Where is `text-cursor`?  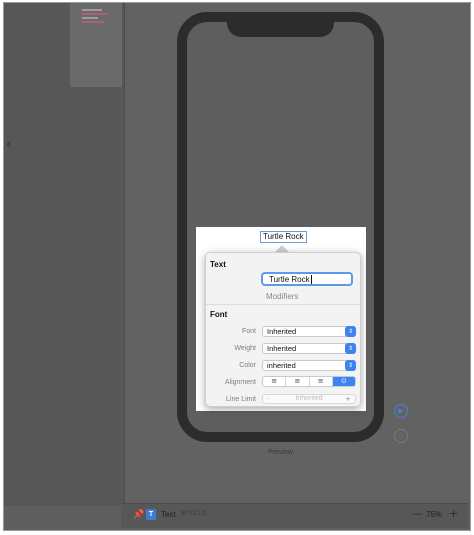
text-cursor is located at coordinates (311, 280).